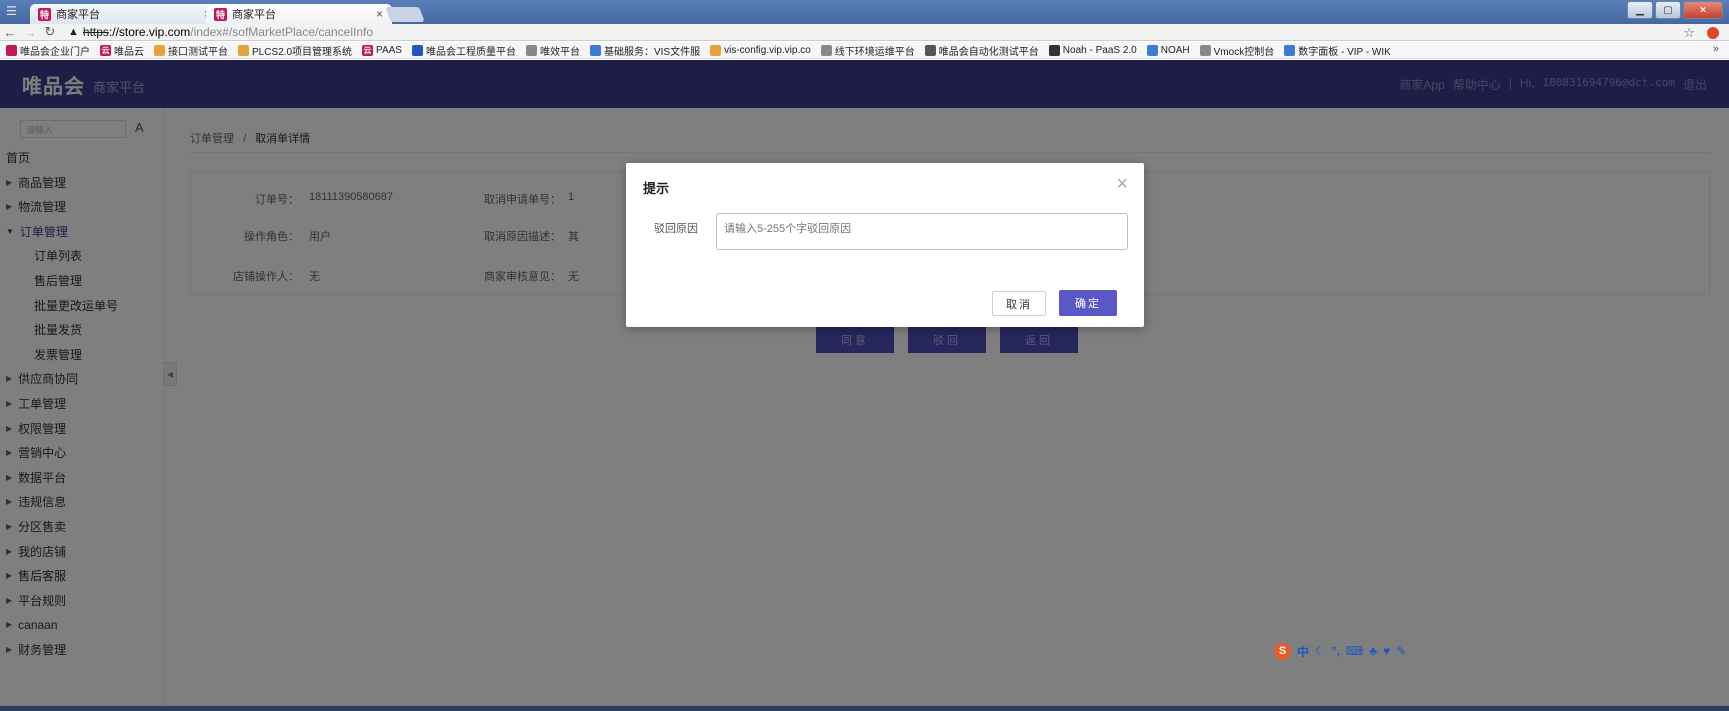 The height and width of the screenshot is (711, 1729). I want to click on toolbox-icon: ♣, so click(1373, 651).